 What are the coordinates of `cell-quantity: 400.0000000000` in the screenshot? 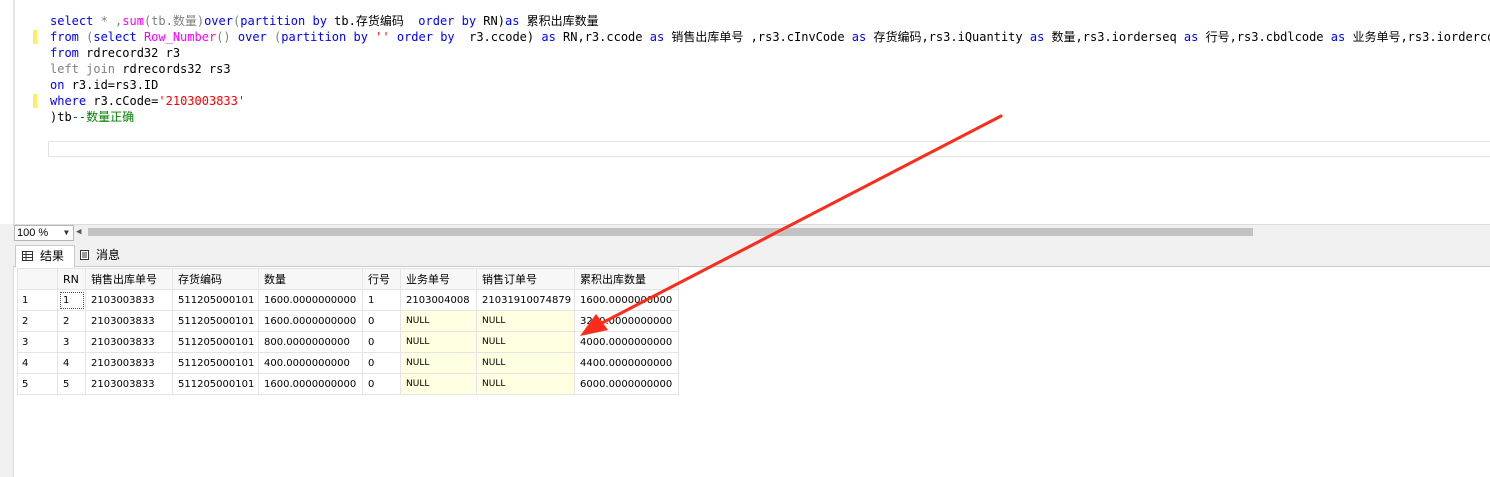 It's located at (310, 363).